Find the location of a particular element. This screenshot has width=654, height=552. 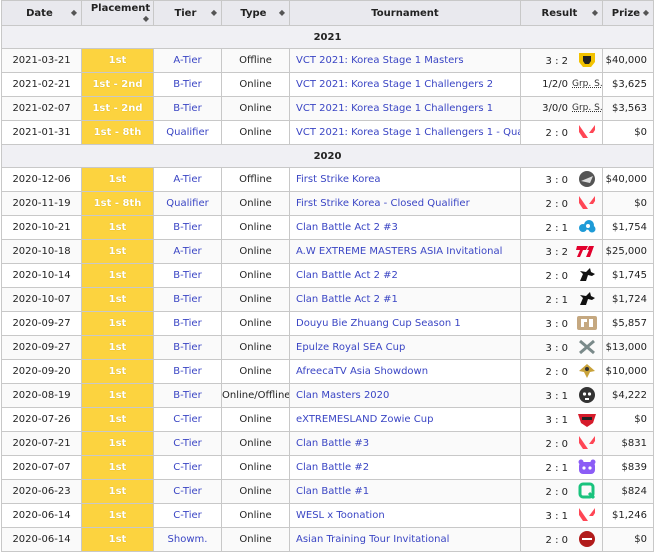

tournament-link: Clan Battle Act 2 #1 is located at coordinates (405, 299).